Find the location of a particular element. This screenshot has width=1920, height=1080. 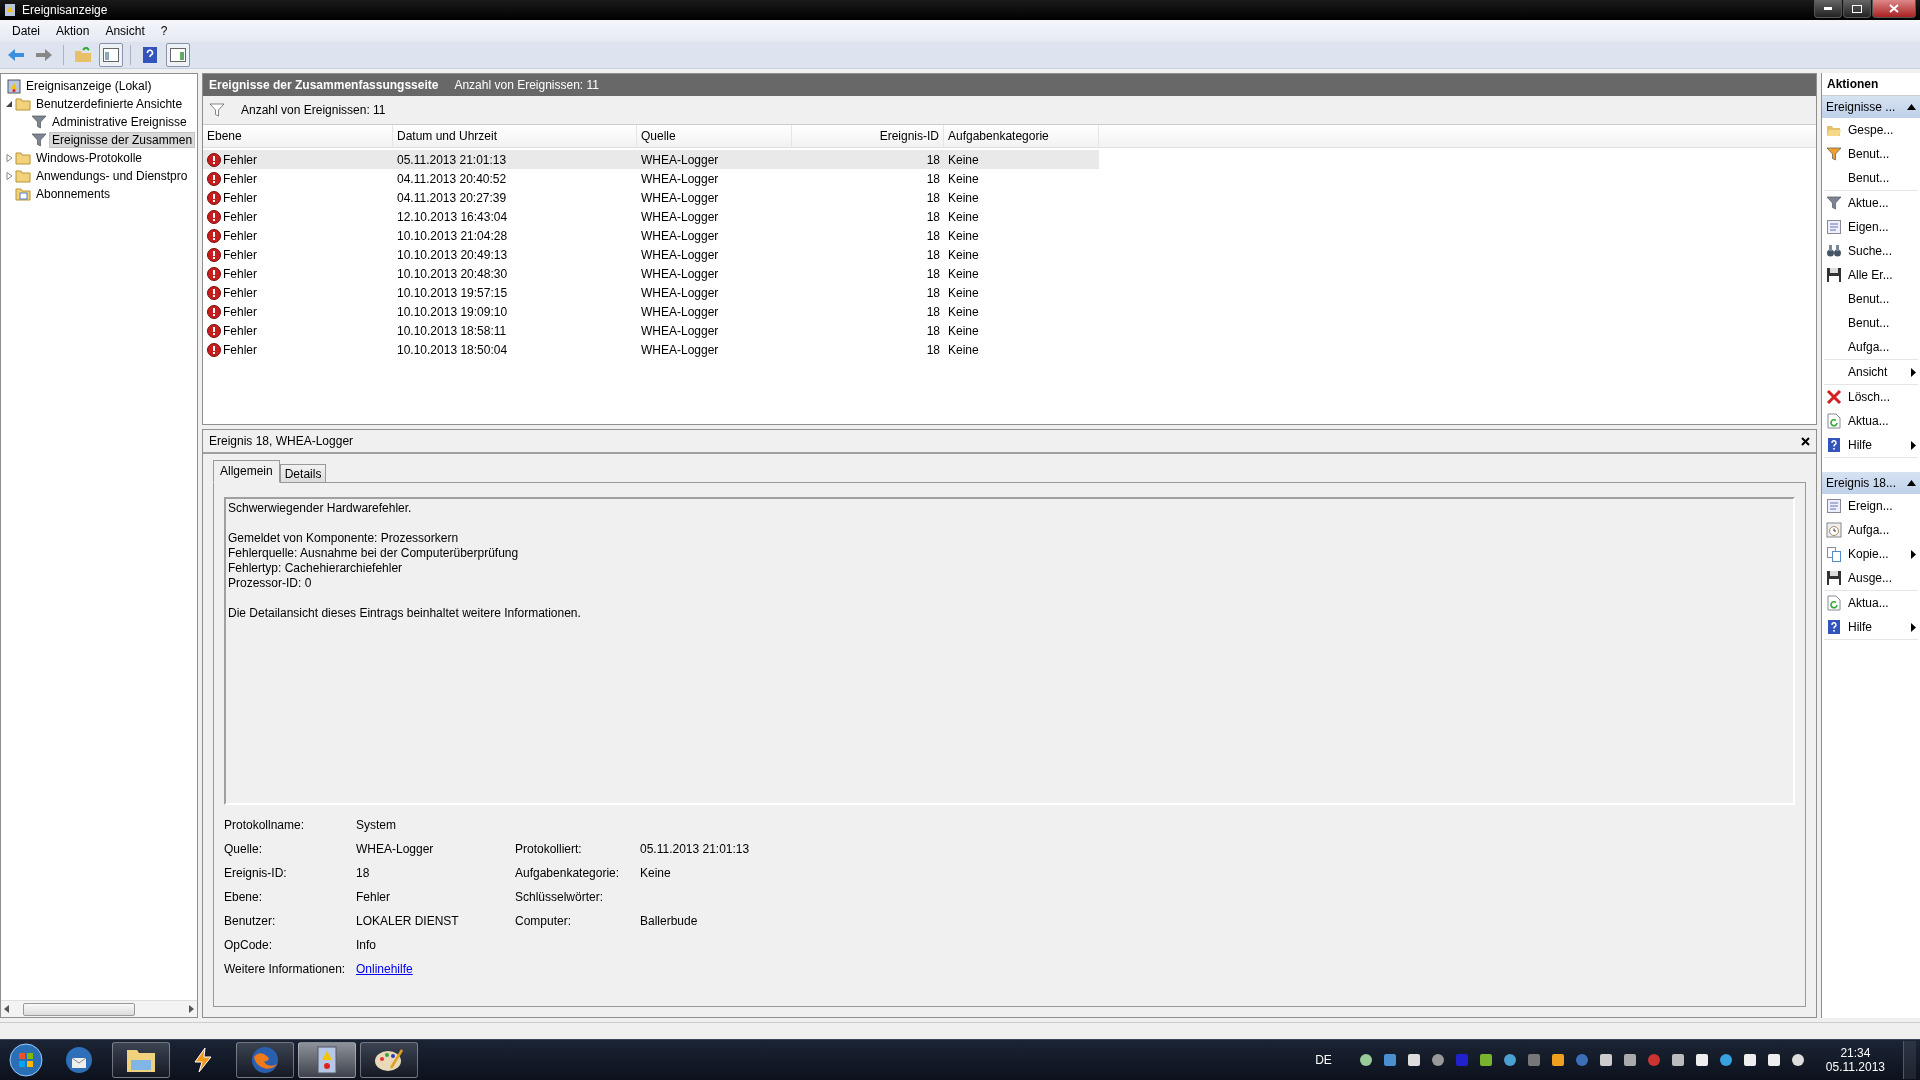

console-tree-button is located at coordinates (111, 55).